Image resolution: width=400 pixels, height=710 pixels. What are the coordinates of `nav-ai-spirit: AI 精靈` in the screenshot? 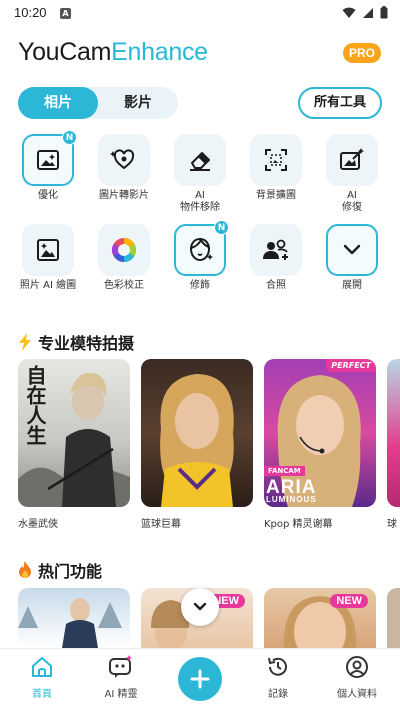 It's located at (121, 677).